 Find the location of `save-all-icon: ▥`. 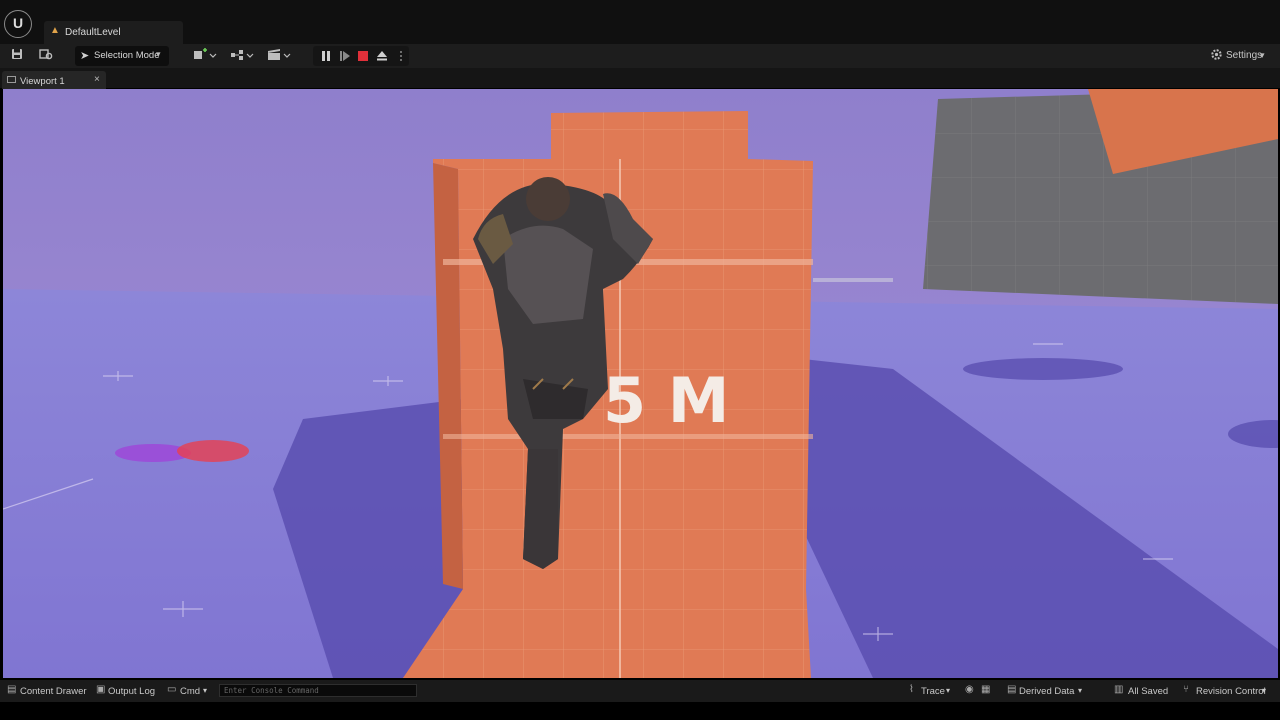

save-all-icon: ▥ is located at coordinates (1119, 689).